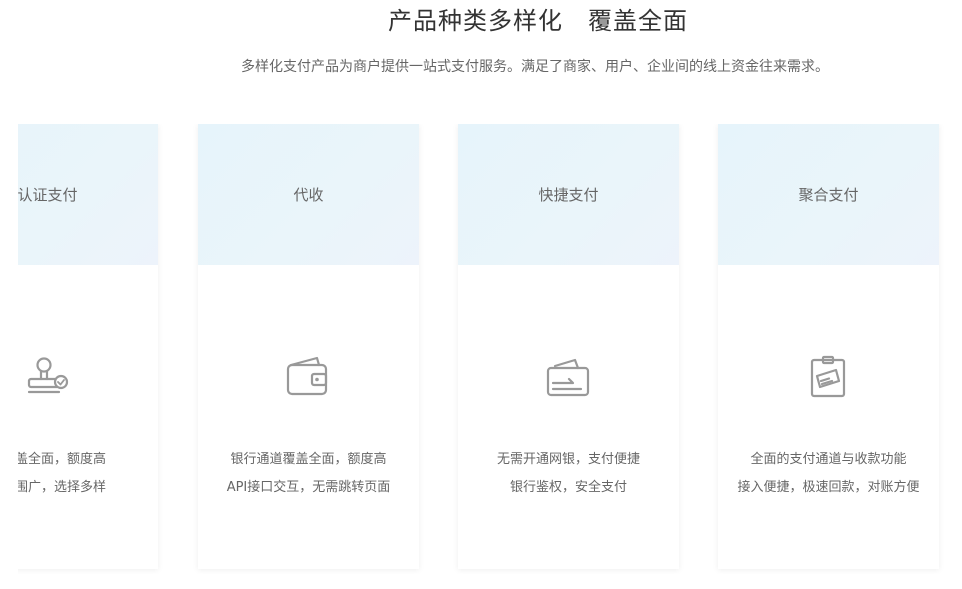  Describe the element at coordinates (828, 459) in the screenshot. I see `card-desc-line: 全面的支付通道与收款功能` at that location.